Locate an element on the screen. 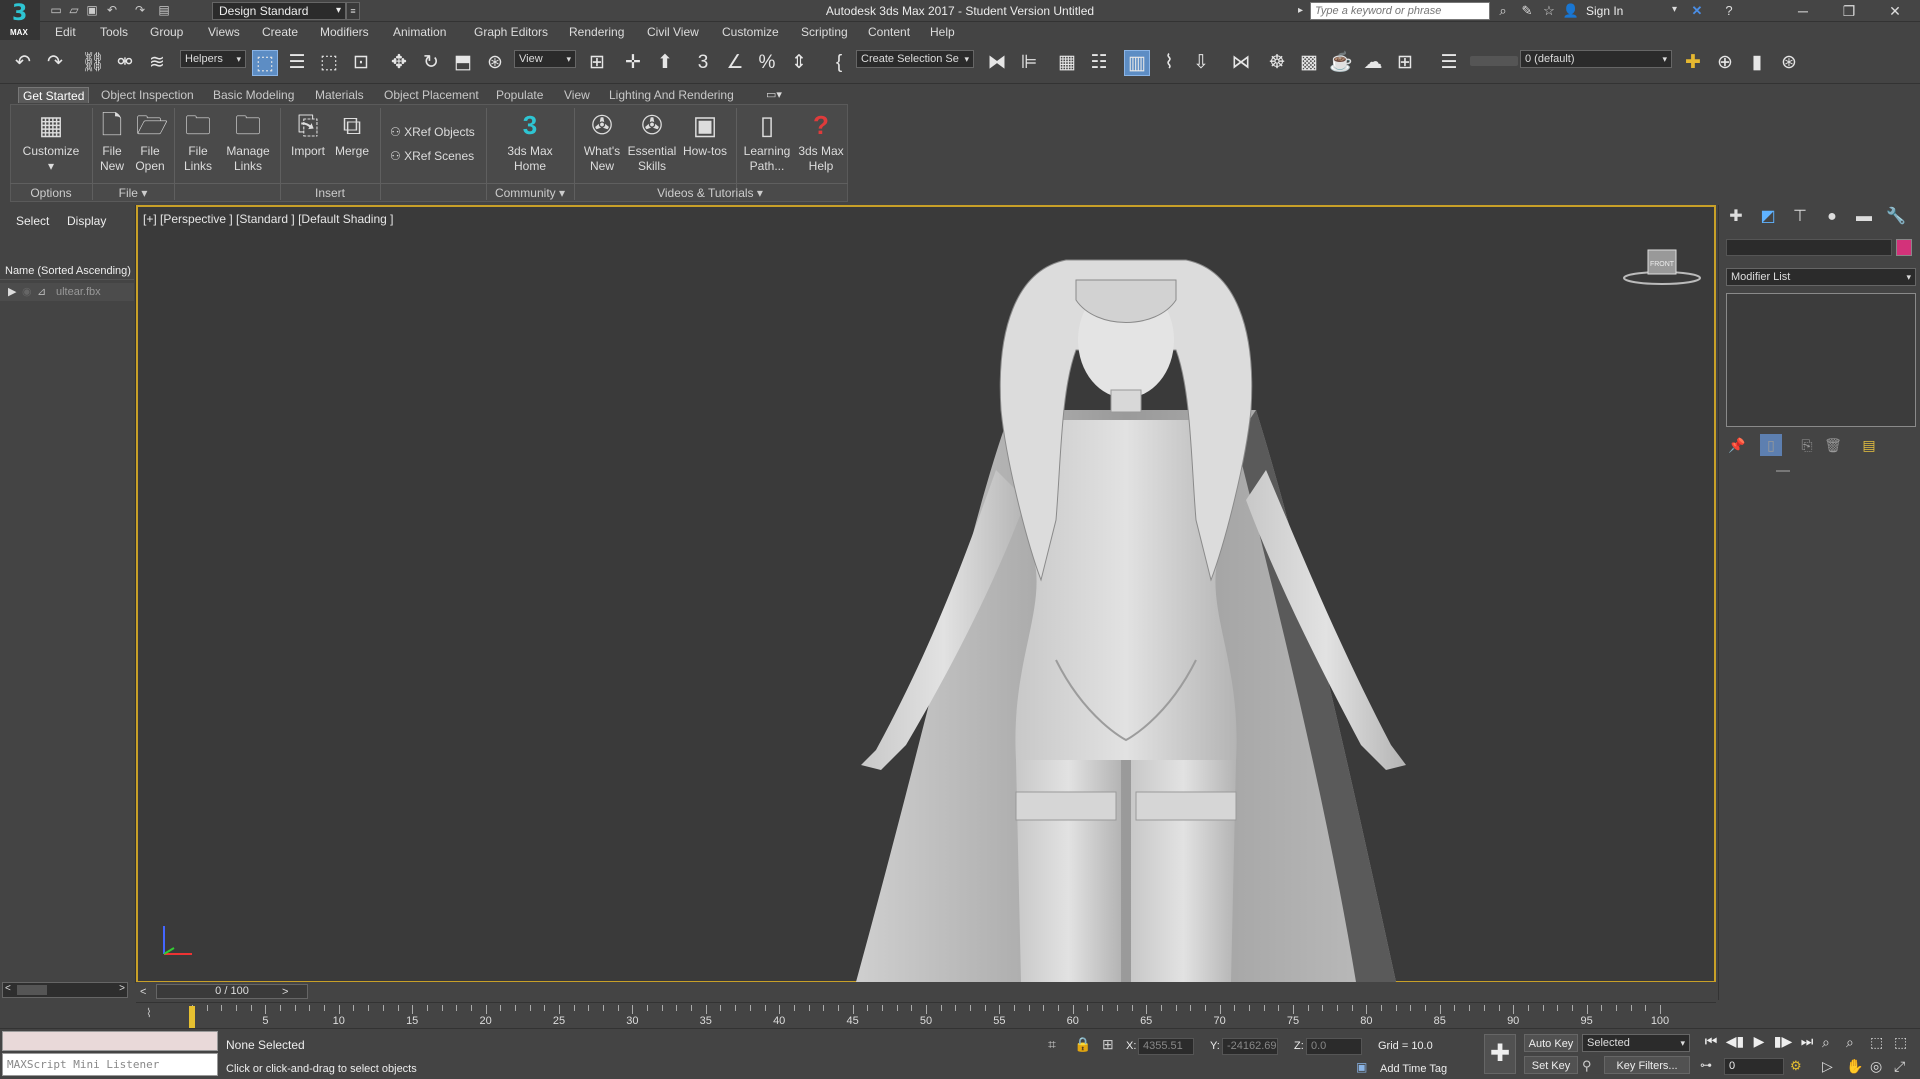 This screenshot has height=1079, width=1920. menu-scripting: Scripting is located at coordinates (824, 32).